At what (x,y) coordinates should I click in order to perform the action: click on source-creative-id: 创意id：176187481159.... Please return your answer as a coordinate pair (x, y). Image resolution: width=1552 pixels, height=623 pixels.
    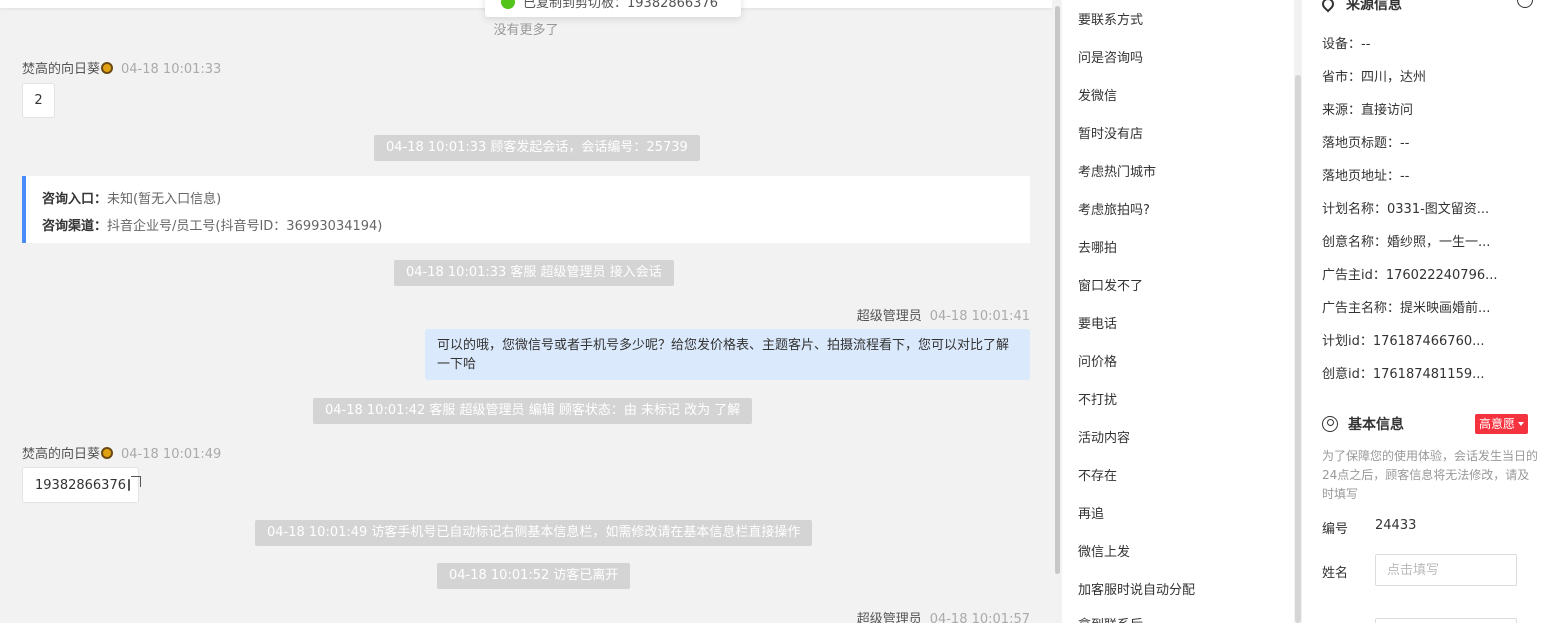
    Looking at the image, I should click on (1403, 374).